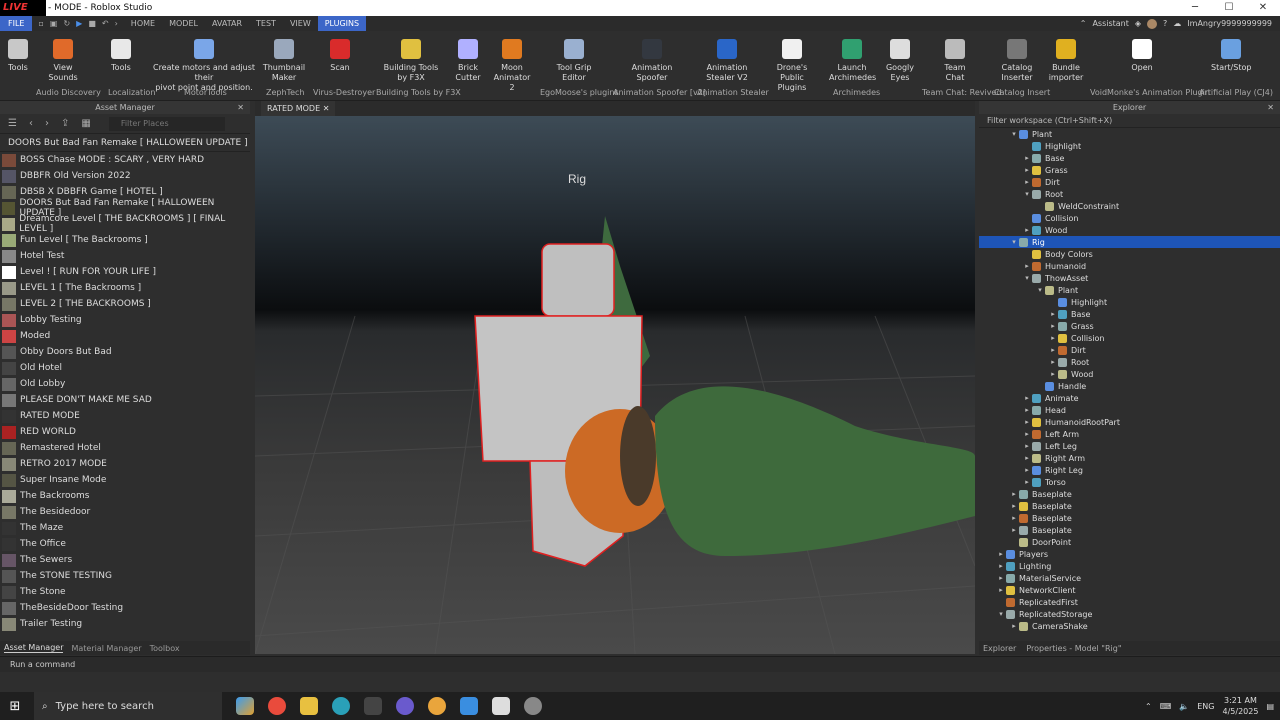 The image size is (1280, 720). What do you see at coordinates (125, 496) in the screenshot?
I see `place-item: The Backrooms` at bounding box center [125, 496].